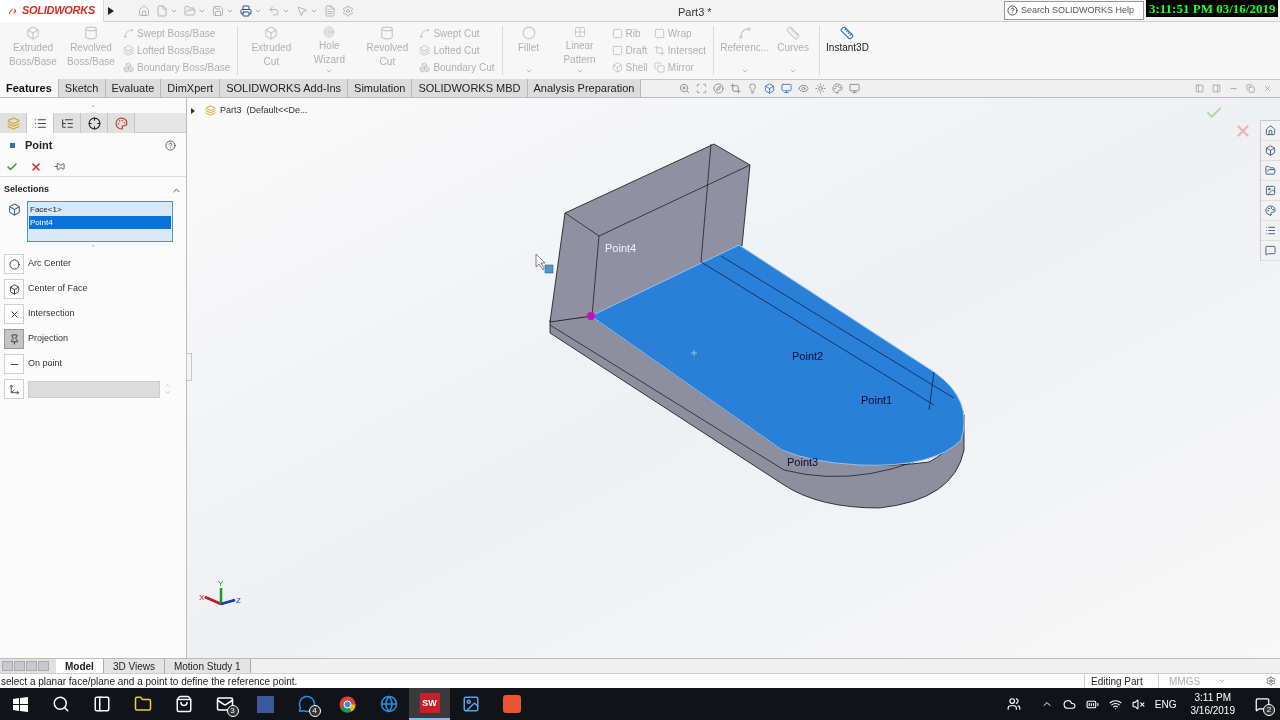 The width and height of the screenshot is (1280, 720). What do you see at coordinates (149, 681) in the screenshot?
I see `status-message: select a planar face/plane and a point to define the reference point.` at bounding box center [149, 681].